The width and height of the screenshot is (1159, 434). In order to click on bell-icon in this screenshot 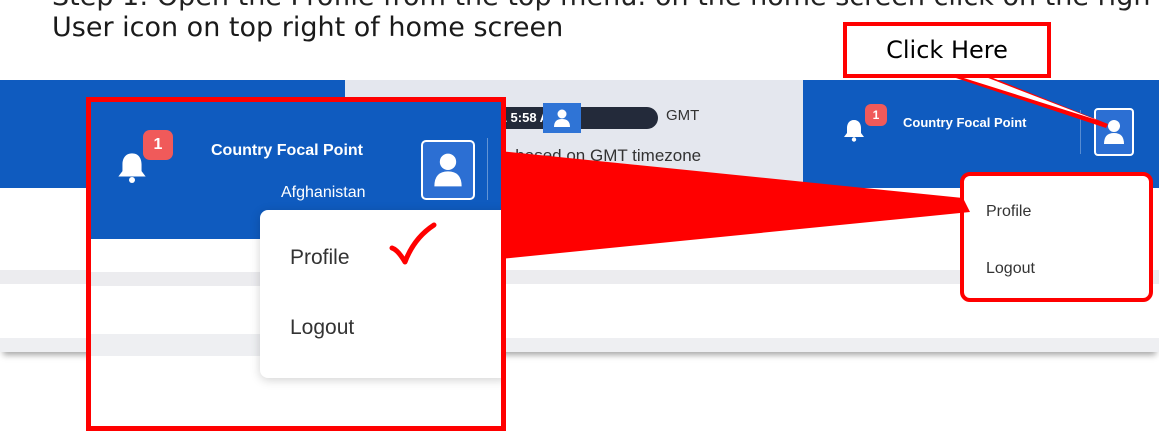, I will do `click(854, 130)`.